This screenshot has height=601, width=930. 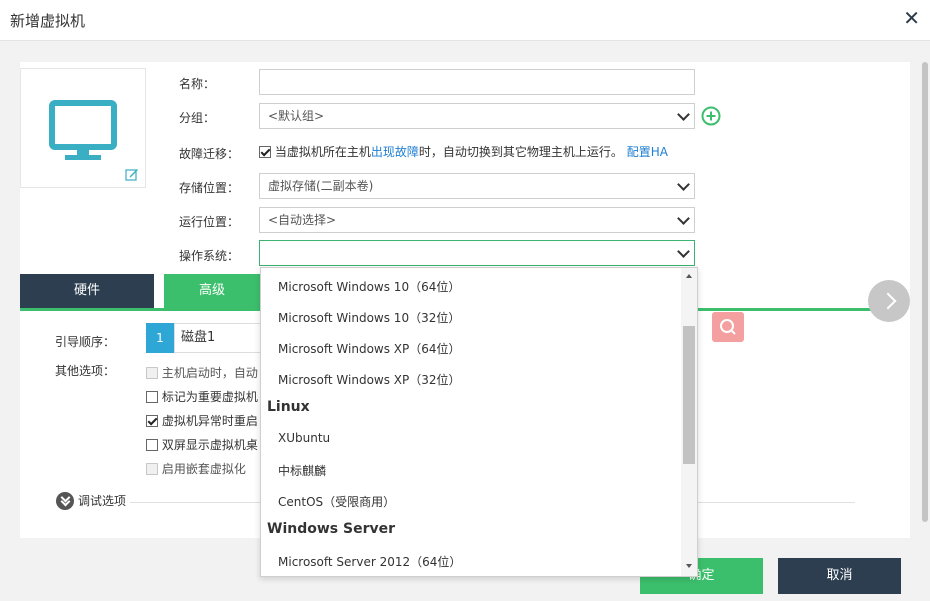 What do you see at coordinates (87, 291) in the screenshot?
I see `tab-hardware: 硬件` at bounding box center [87, 291].